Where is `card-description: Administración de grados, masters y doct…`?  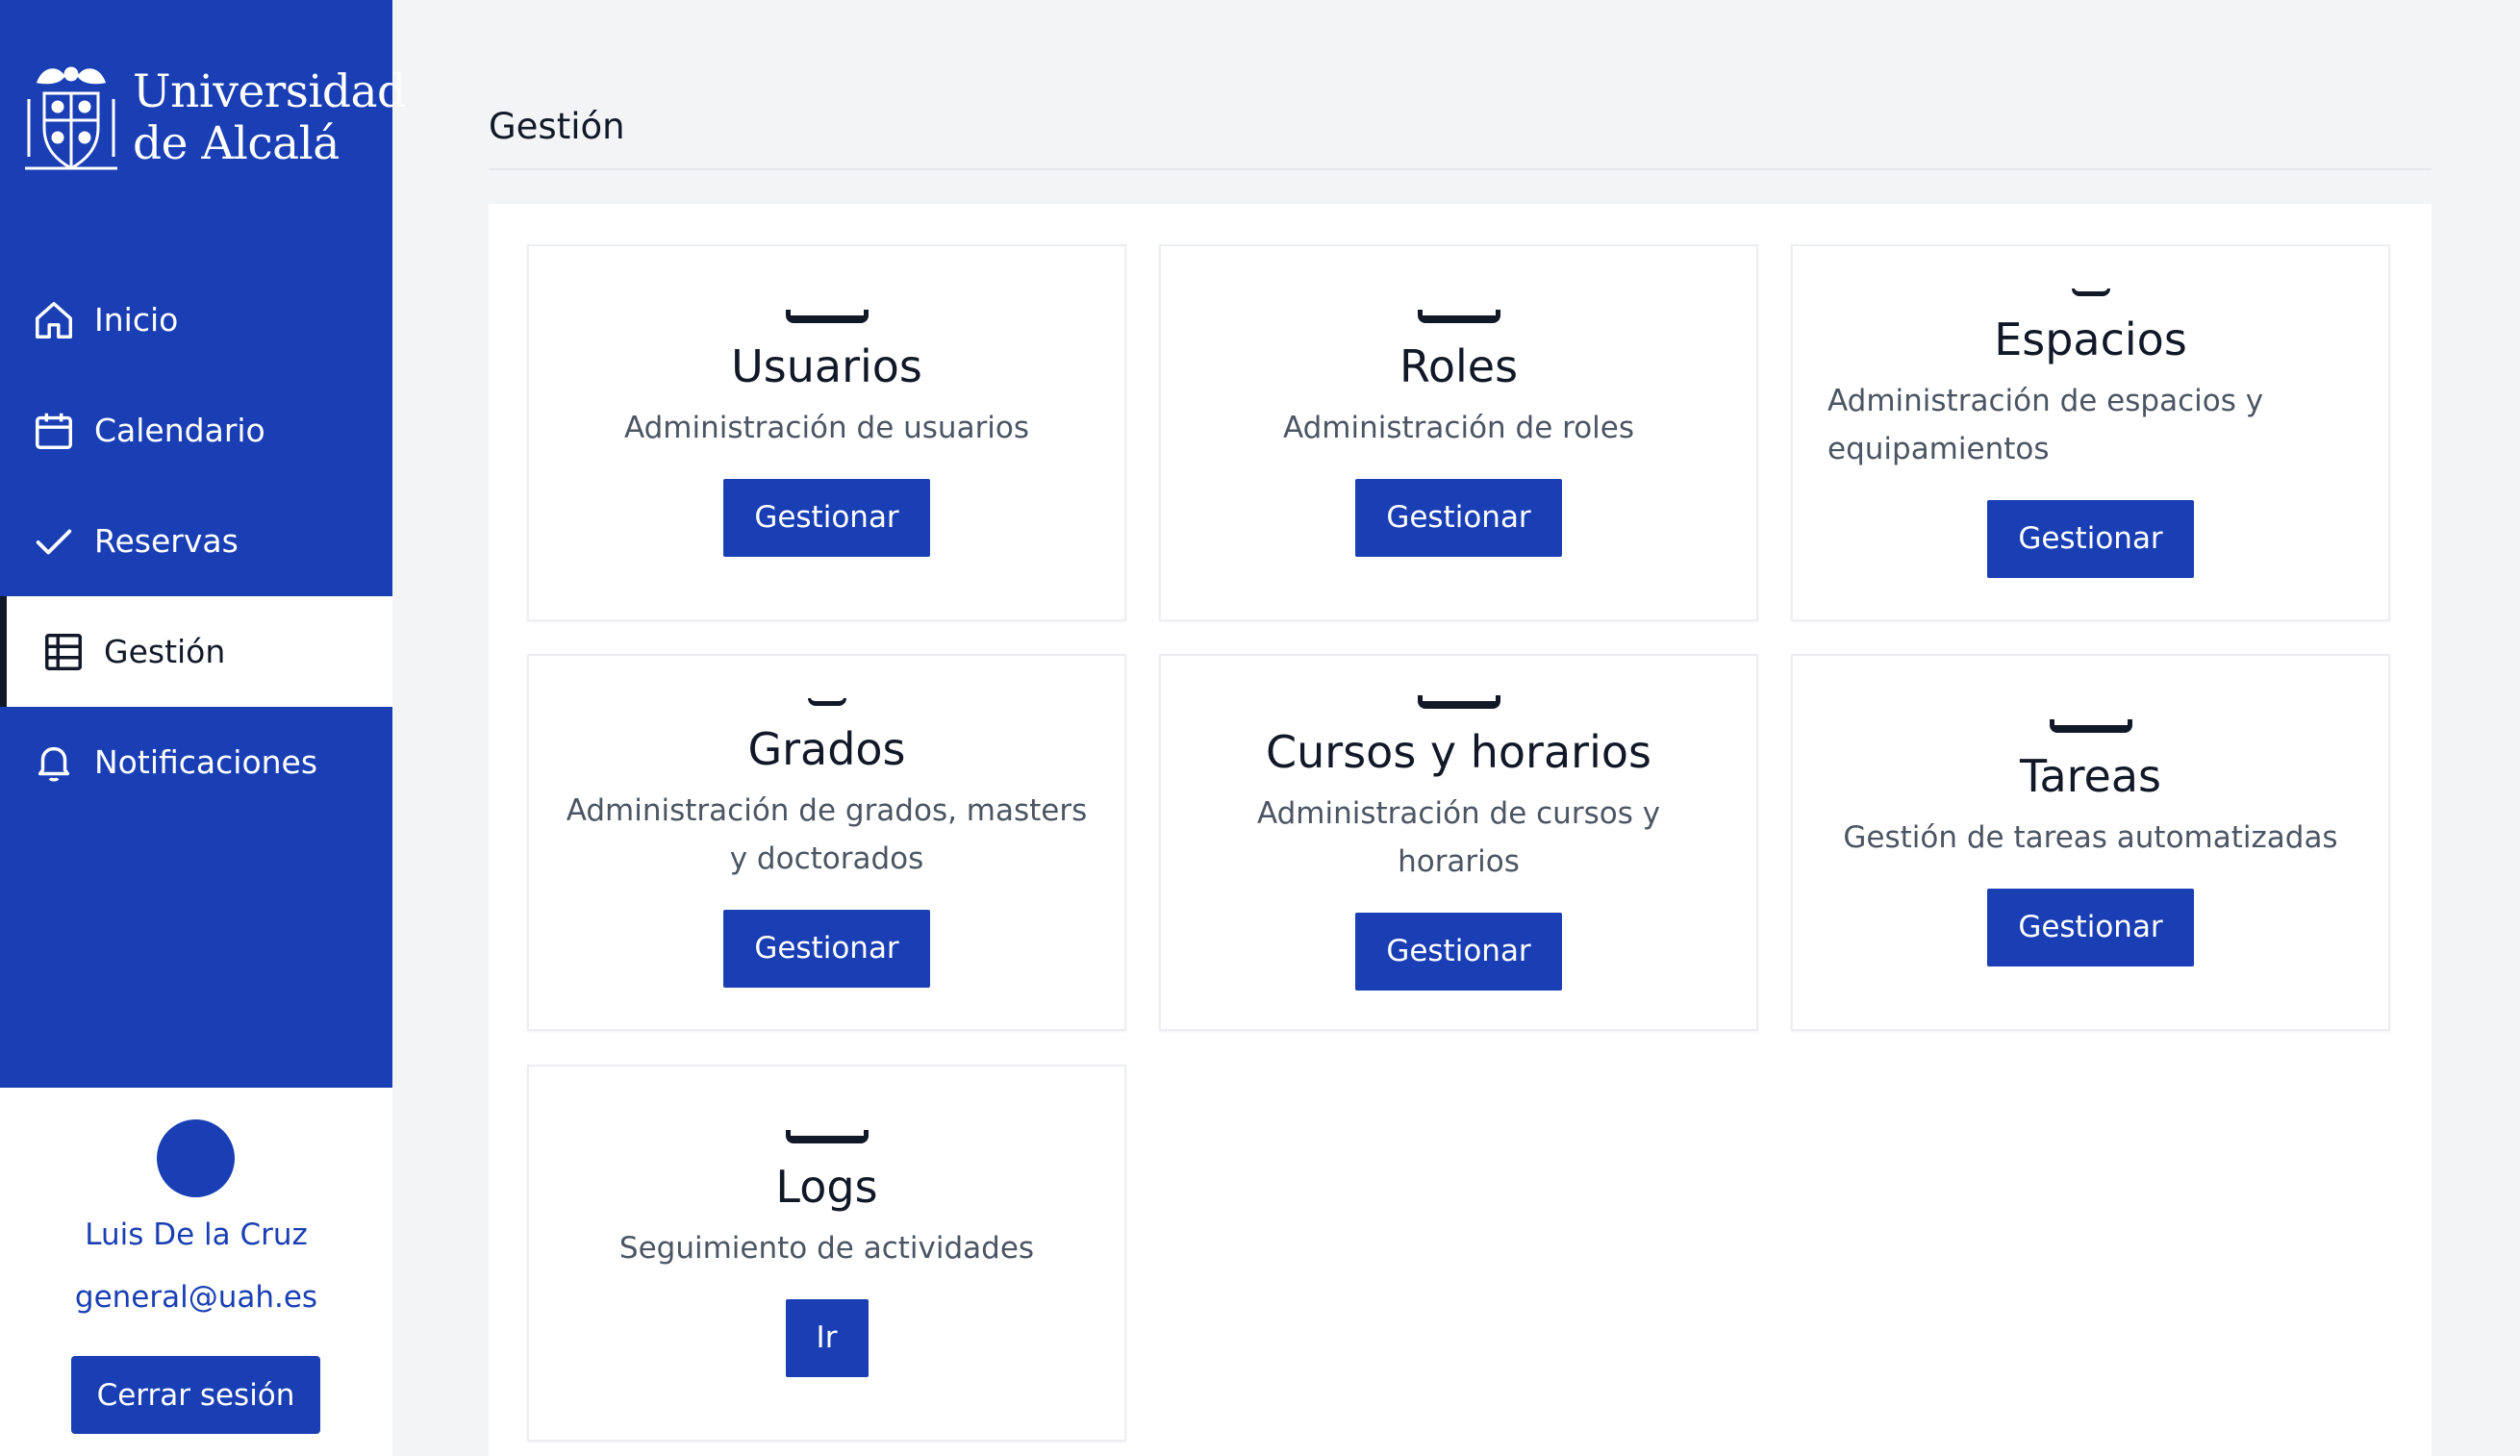
card-description: Administración de grados, masters y doct… is located at coordinates (827, 834).